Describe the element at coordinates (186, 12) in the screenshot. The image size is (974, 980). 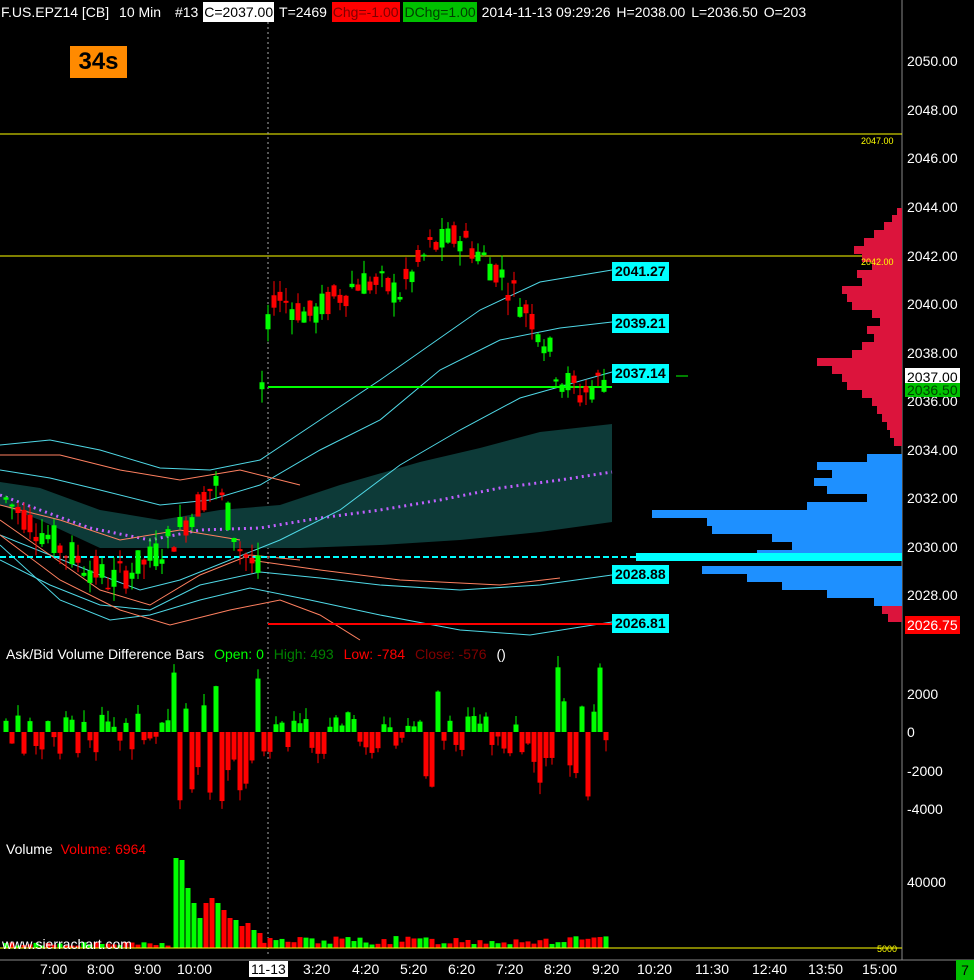
I see `chart-number: #13` at that location.